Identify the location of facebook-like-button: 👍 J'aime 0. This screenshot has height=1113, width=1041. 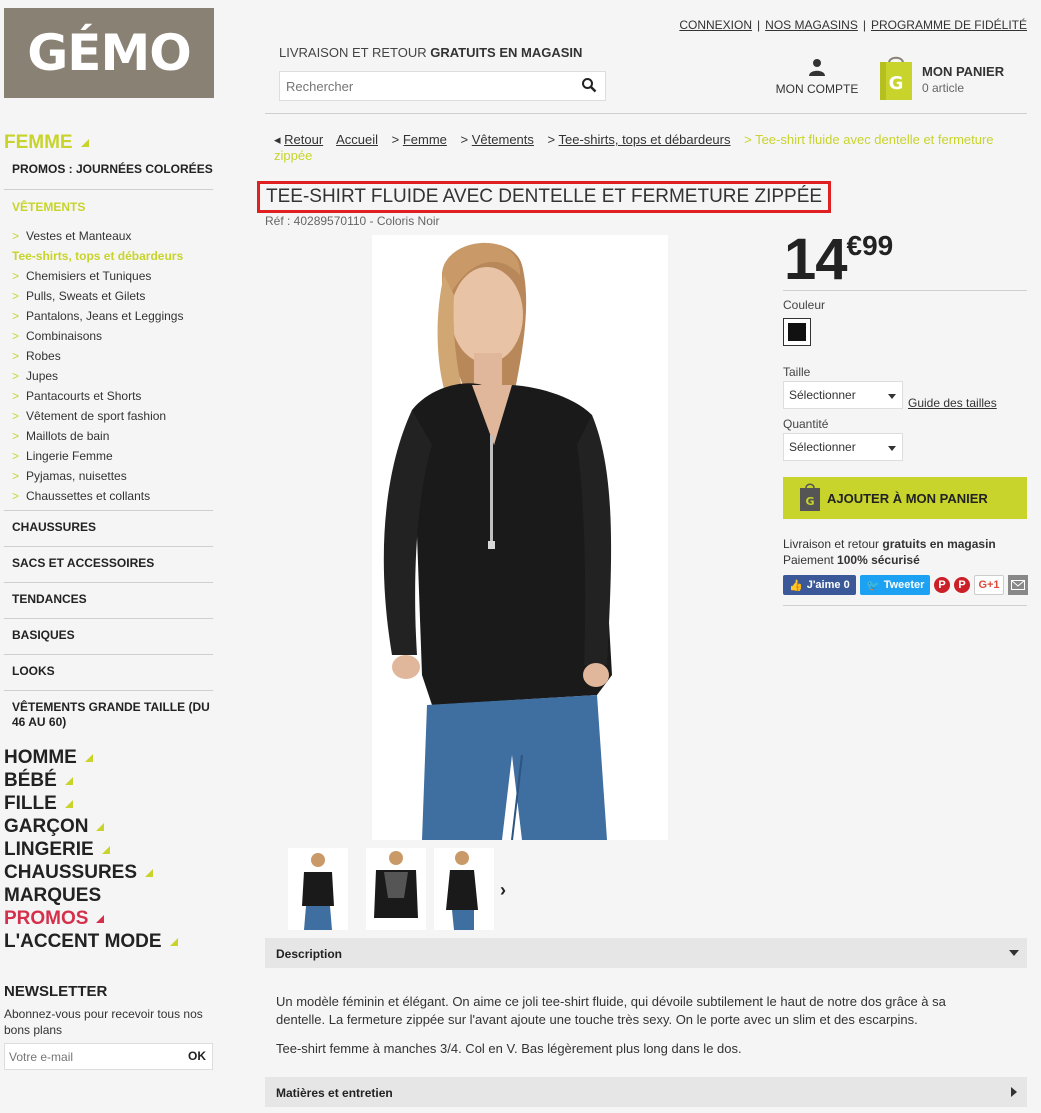
(819, 585).